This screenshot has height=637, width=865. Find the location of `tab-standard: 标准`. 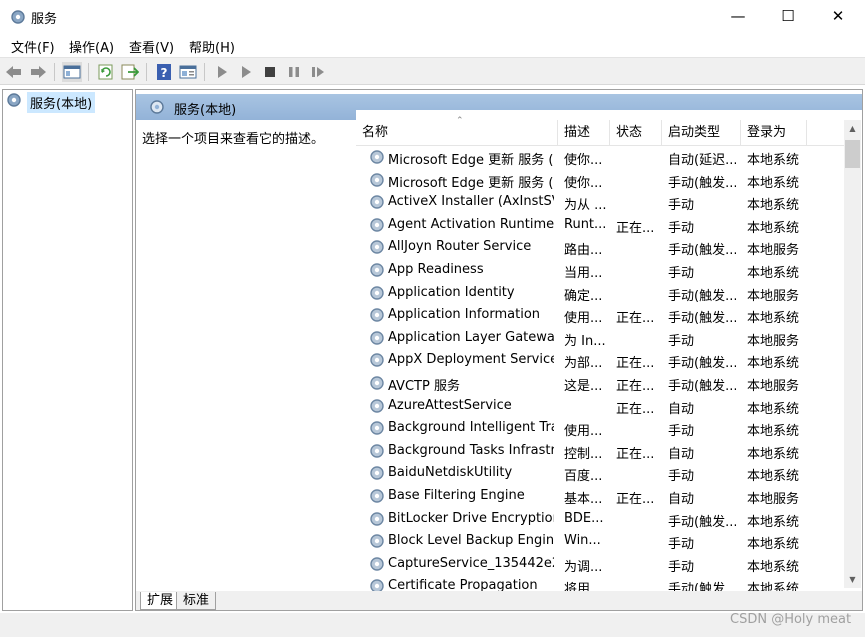

tab-standard: 标准 is located at coordinates (196, 601).